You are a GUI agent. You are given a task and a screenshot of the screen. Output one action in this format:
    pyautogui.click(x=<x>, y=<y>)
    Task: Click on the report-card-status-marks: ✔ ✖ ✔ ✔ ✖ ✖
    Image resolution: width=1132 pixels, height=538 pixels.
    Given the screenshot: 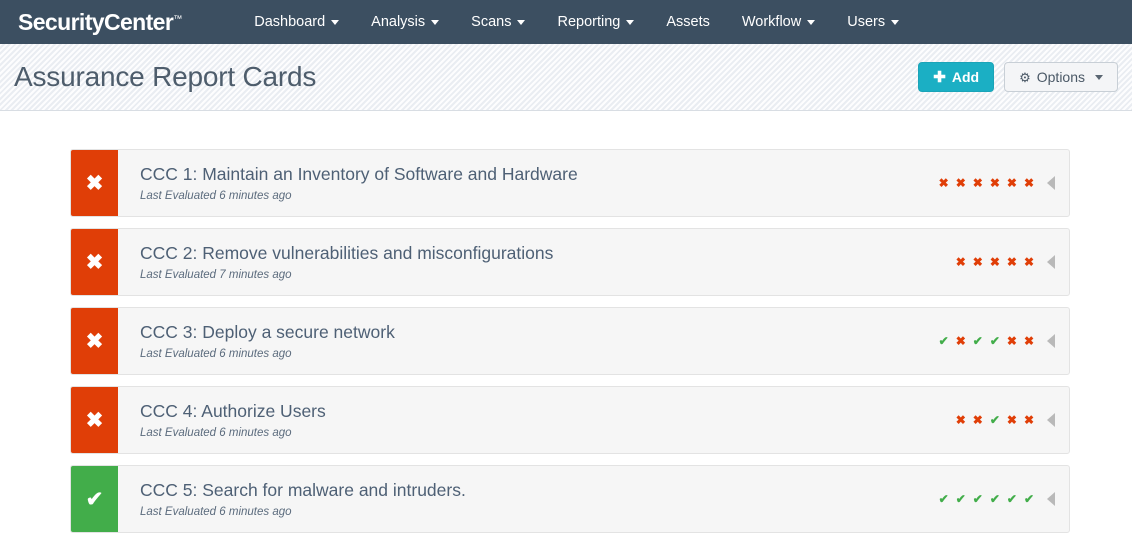 What is the action you would take?
    pyautogui.click(x=1004, y=341)
    